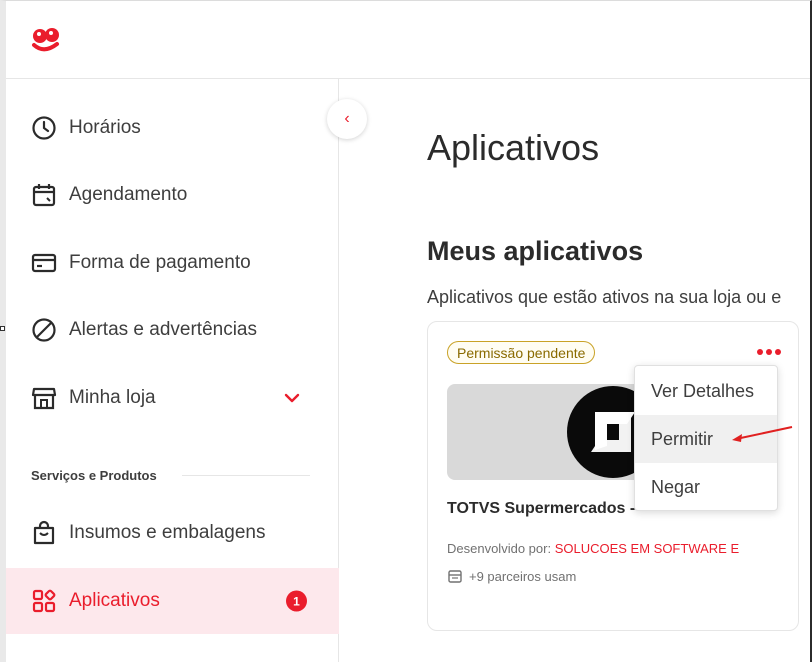  Describe the element at coordinates (499, 548) in the screenshot. I see `developer-prefix: Desenvolvido por:` at that location.